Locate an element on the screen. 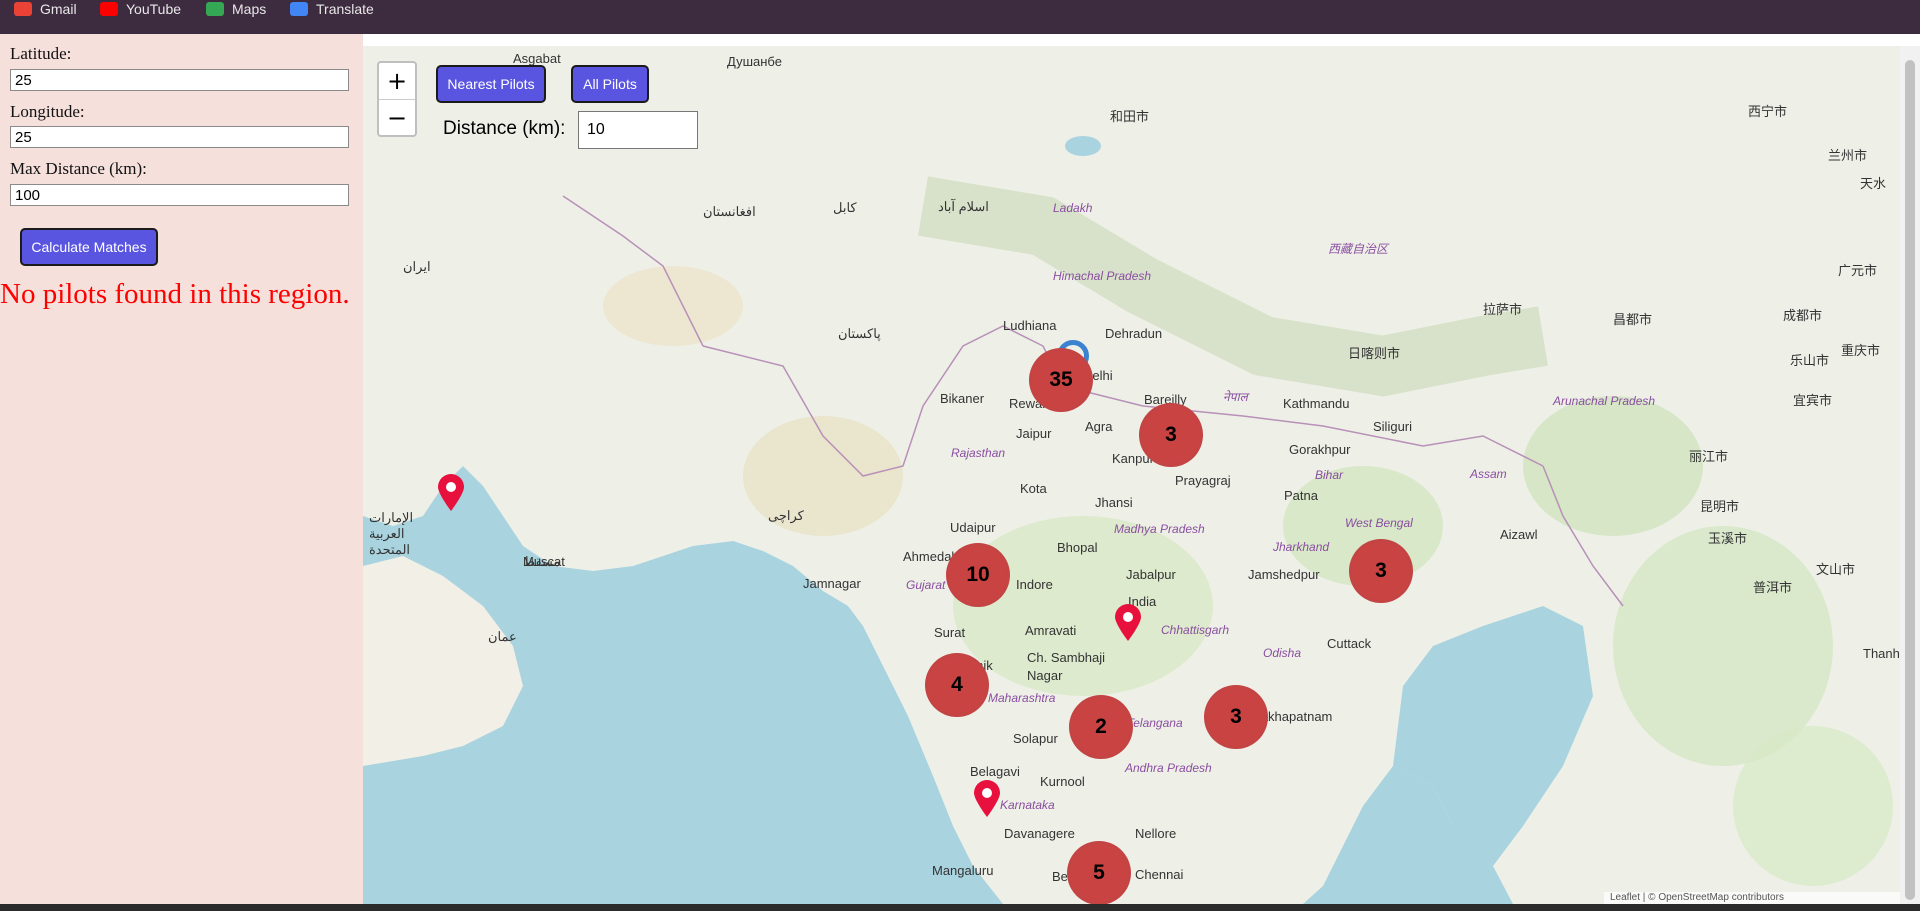 This screenshot has width=1920, height=911. zoom-out-button: − is located at coordinates (397, 118).